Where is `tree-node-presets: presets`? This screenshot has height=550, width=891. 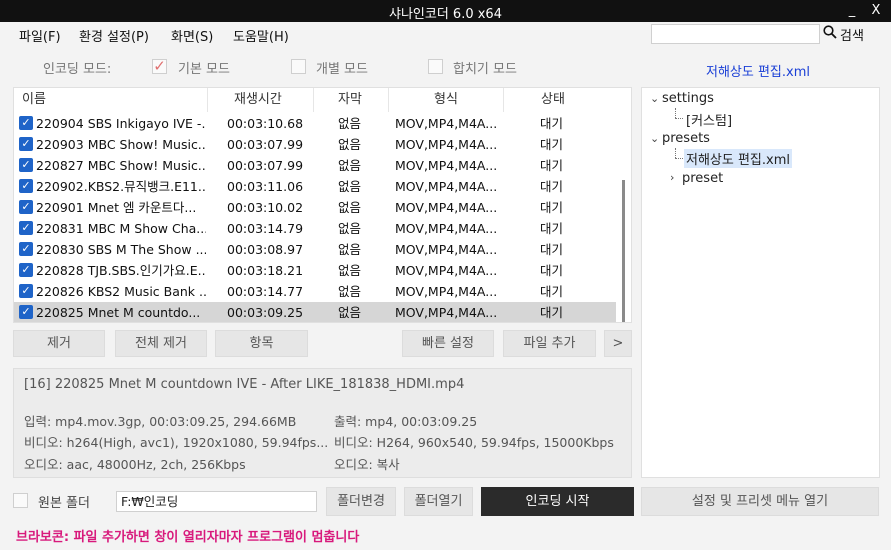
tree-node-presets: presets is located at coordinates (686, 138).